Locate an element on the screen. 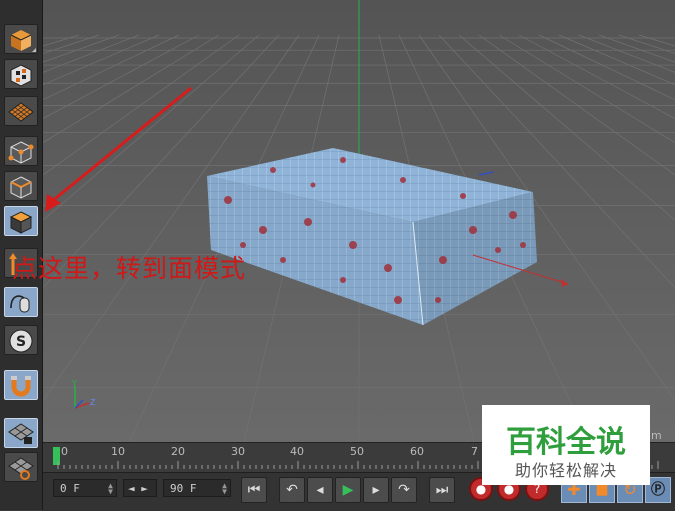 The image size is (675, 511). points-mode-button is located at coordinates (21, 151).